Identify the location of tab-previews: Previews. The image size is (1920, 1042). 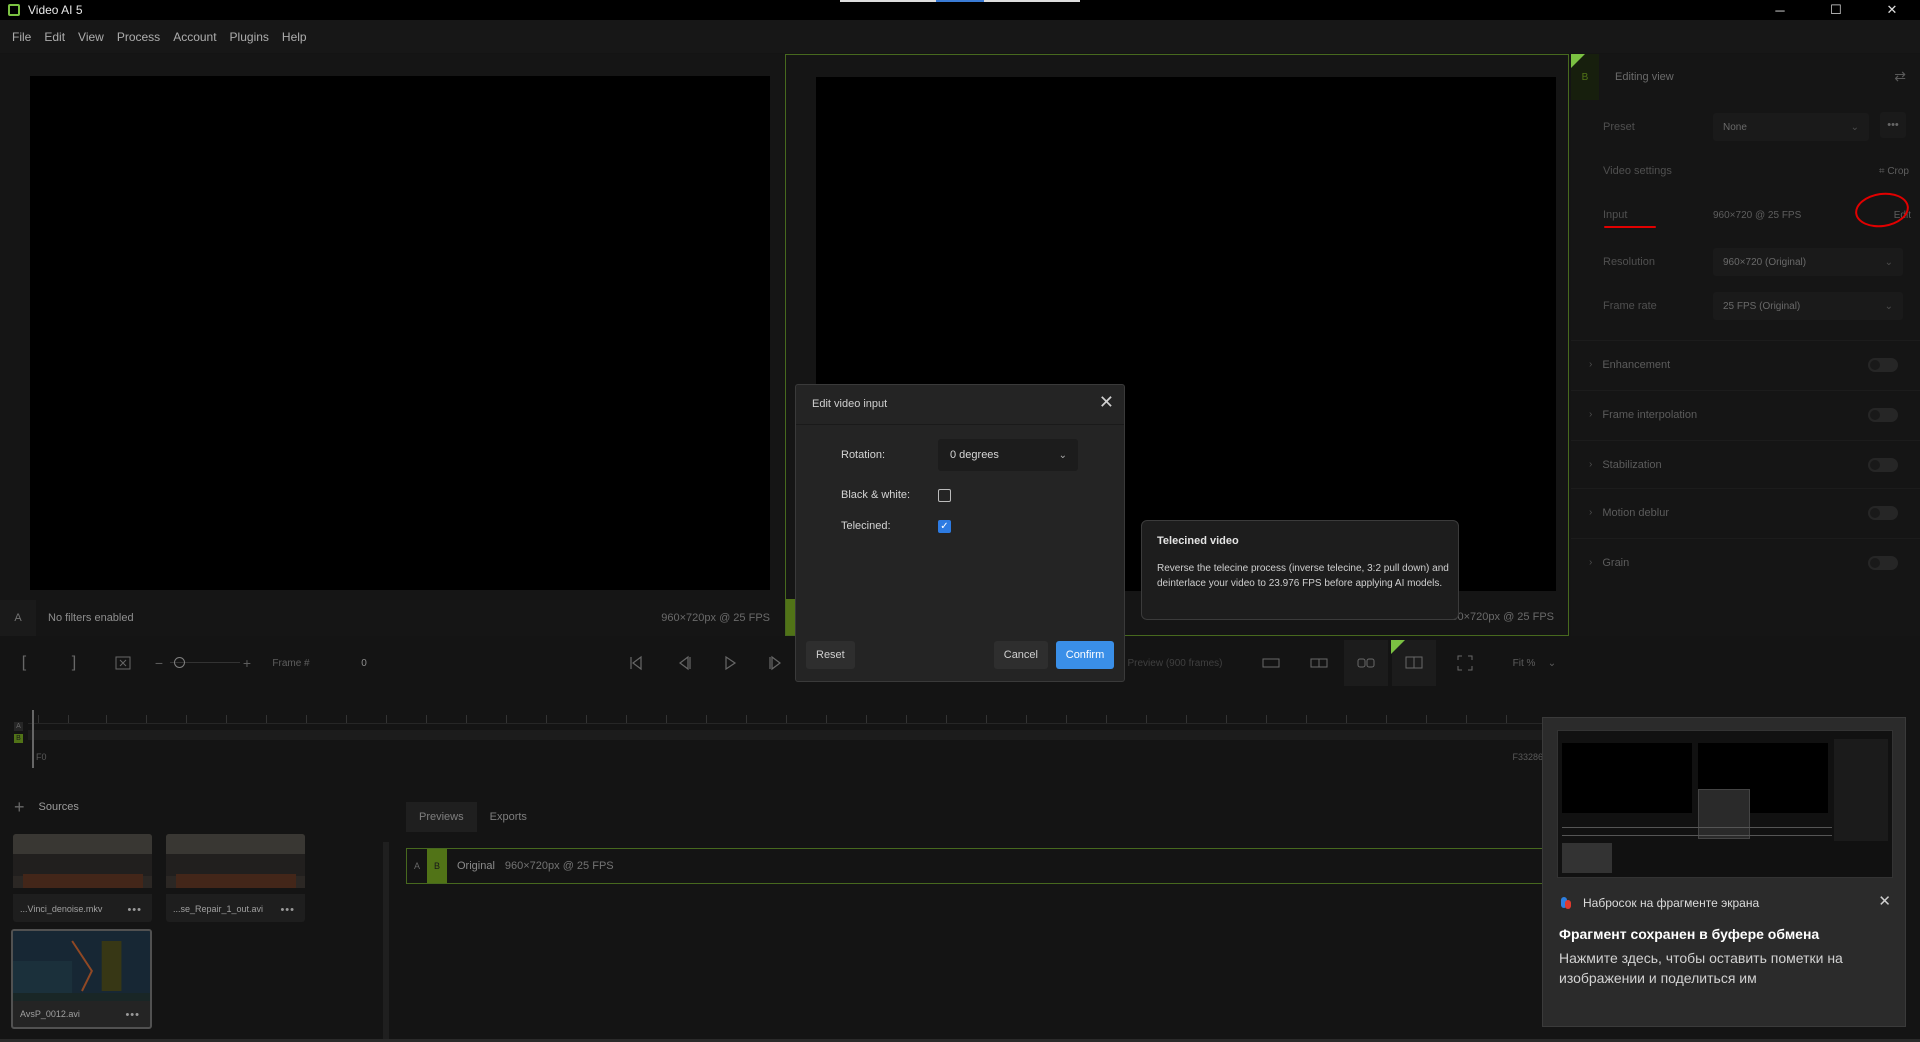
(441, 817).